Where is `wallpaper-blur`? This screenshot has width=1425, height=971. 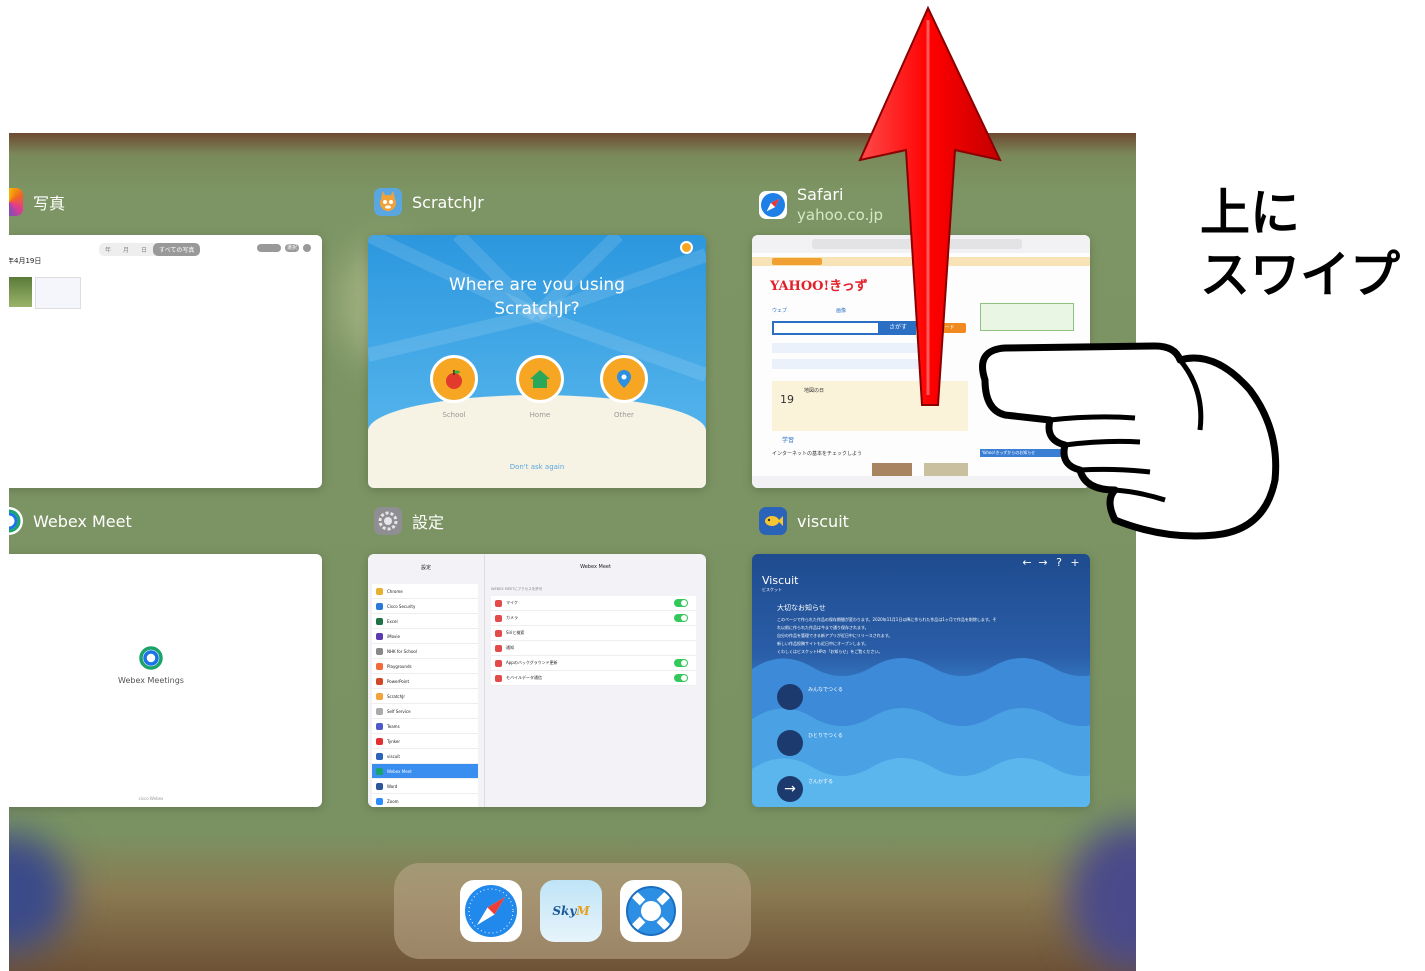 wallpaper-blur is located at coordinates (1102, 897).